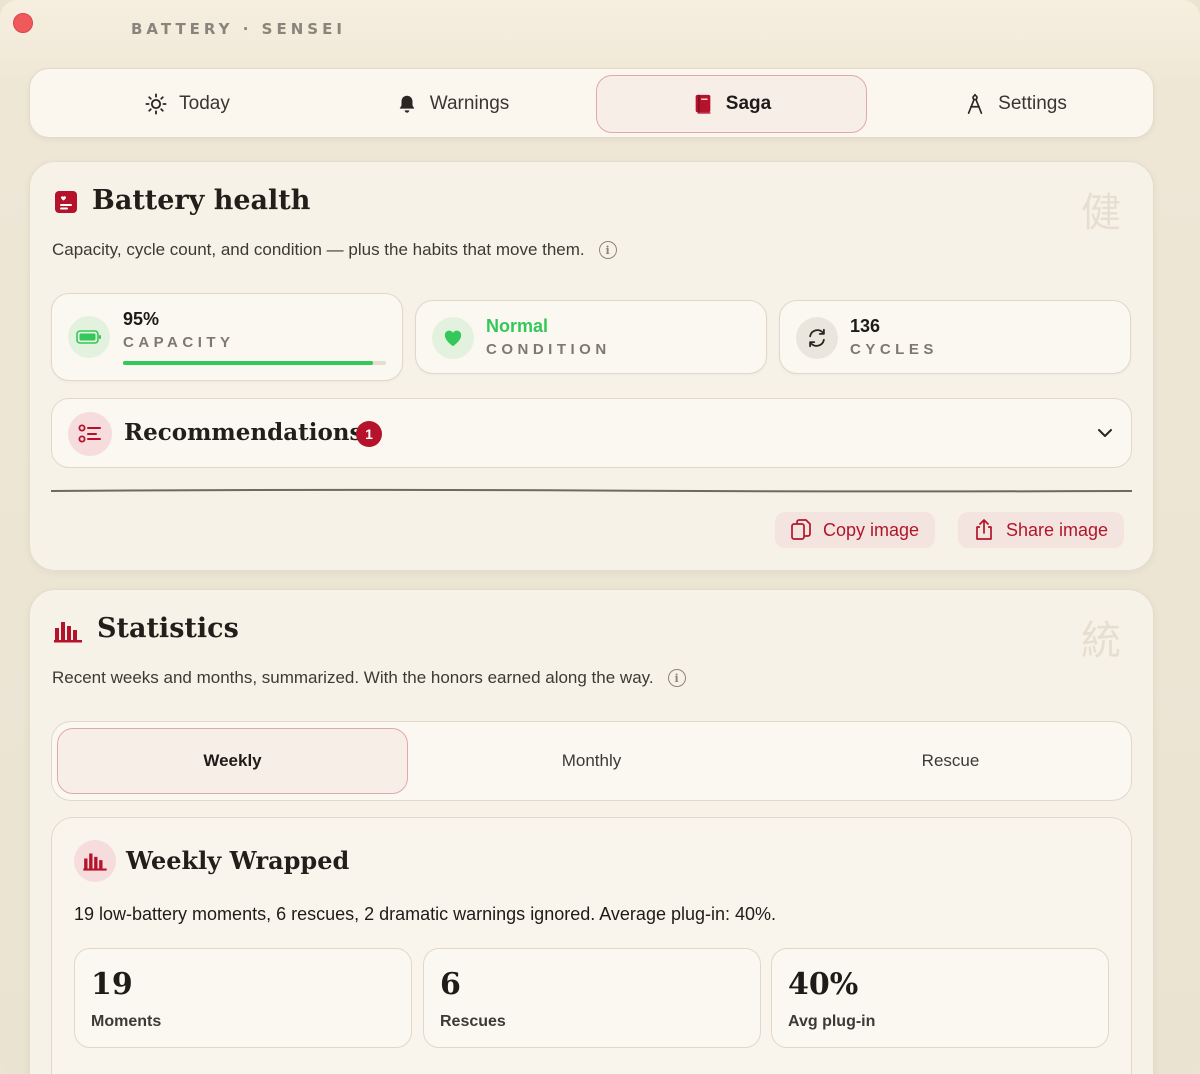 This screenshot has width=1200, height=1074. What do you see at coordinates (1105, 433) in the screenshot?
I see `chevron-down-icon` at bounding box center [1105, 433].